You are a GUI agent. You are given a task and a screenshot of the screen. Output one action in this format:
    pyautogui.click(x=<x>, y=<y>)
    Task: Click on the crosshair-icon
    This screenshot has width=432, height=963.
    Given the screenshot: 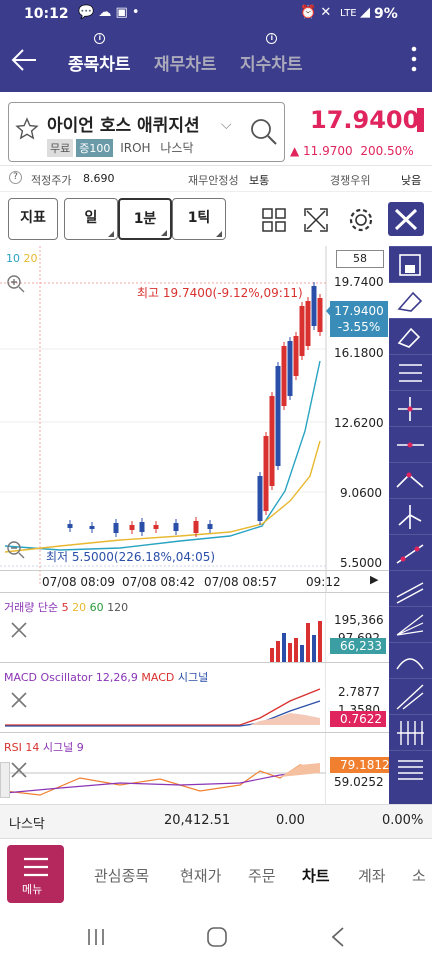 What is the action you would take?
    pyautogui.click(x=410, y=409)
    